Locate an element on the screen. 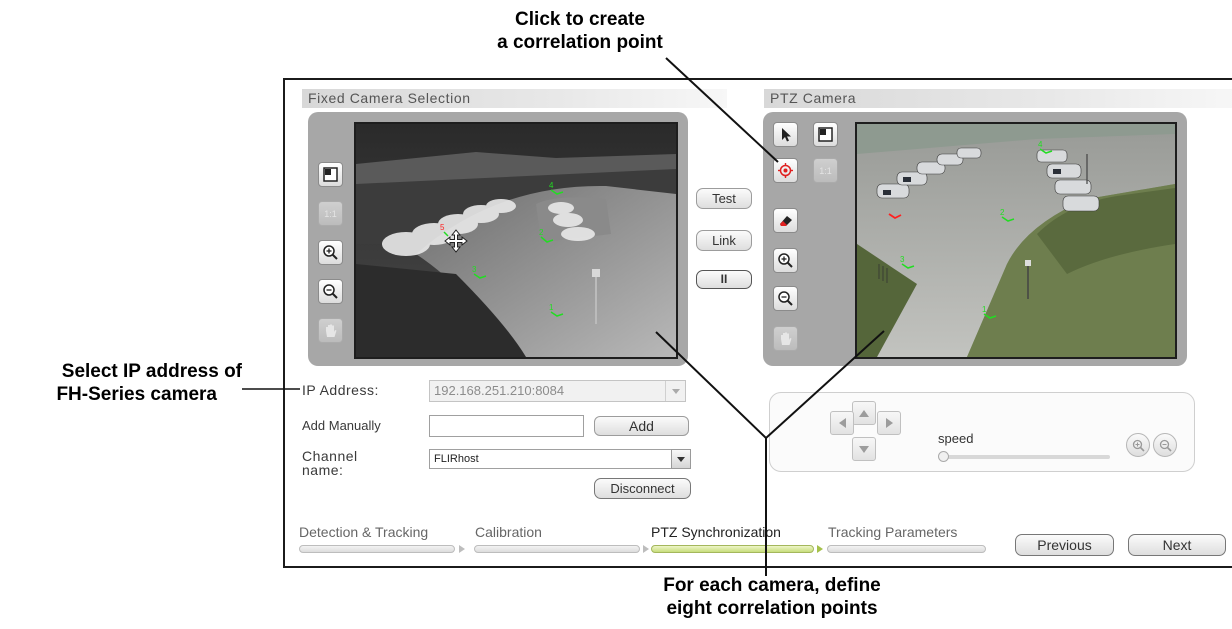 This screenshot has height=629, width=1232. step-bar-detection is located at coordinates (377, 549).